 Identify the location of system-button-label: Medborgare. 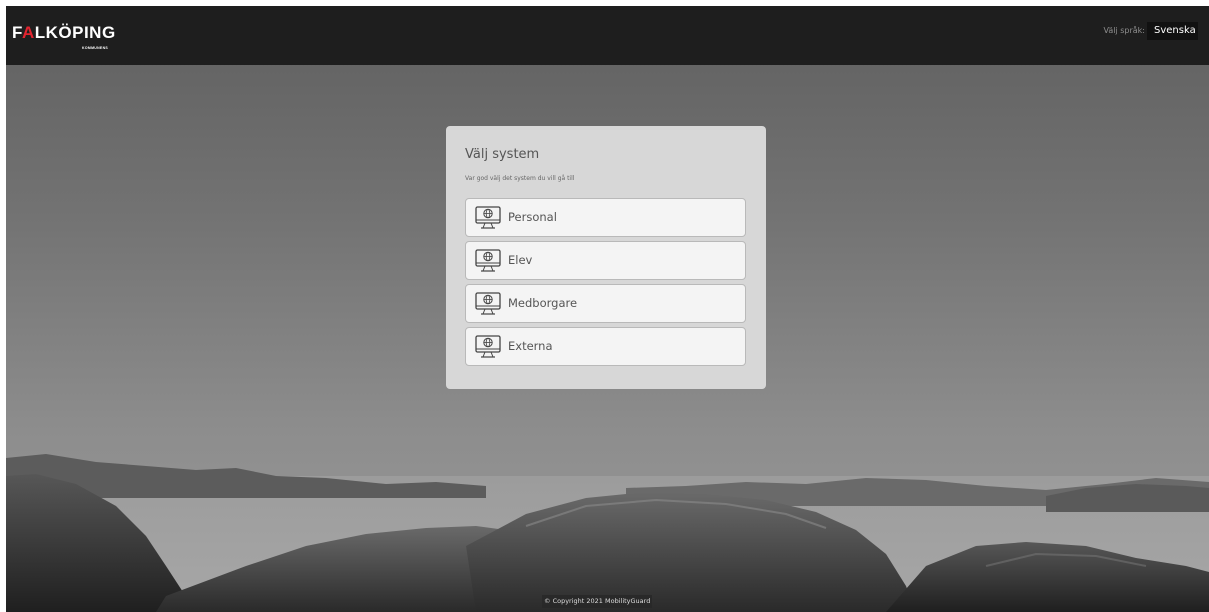
(543, 303).